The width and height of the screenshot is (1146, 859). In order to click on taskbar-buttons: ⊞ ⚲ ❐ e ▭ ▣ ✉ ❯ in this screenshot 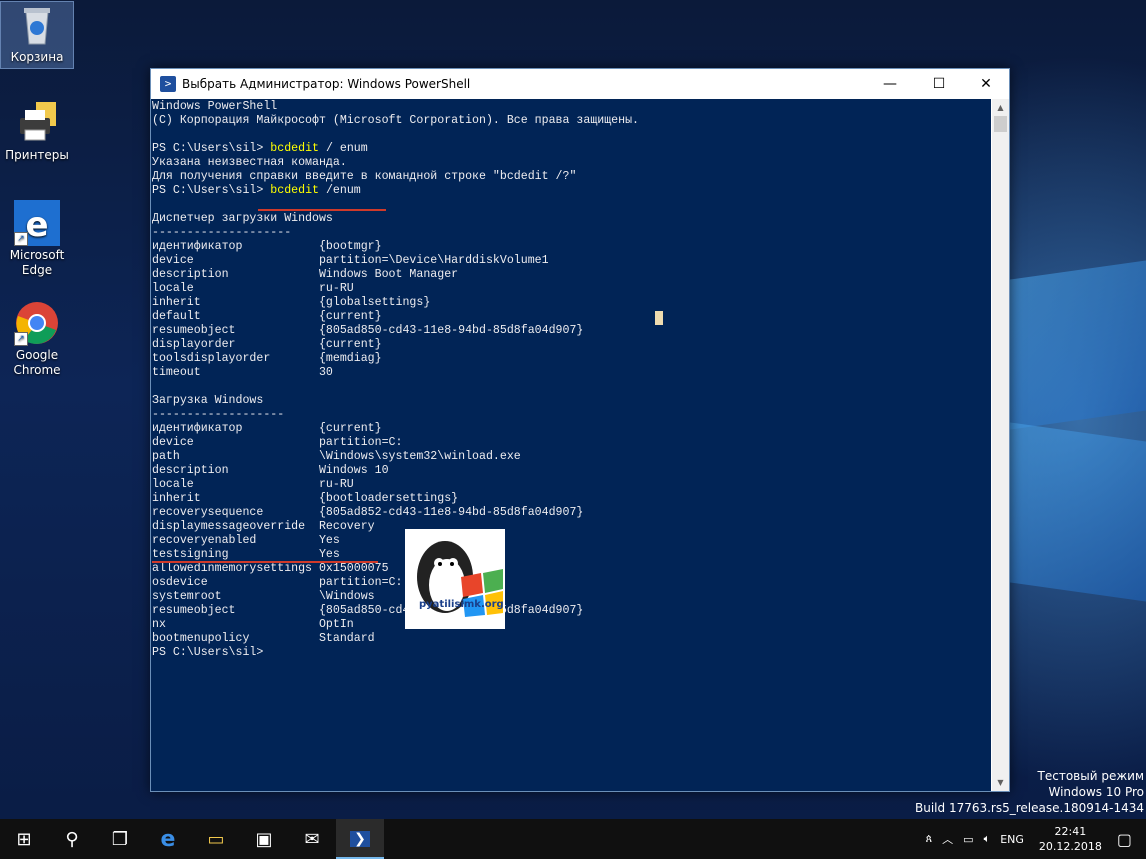, I will do `click(192, 839)`.